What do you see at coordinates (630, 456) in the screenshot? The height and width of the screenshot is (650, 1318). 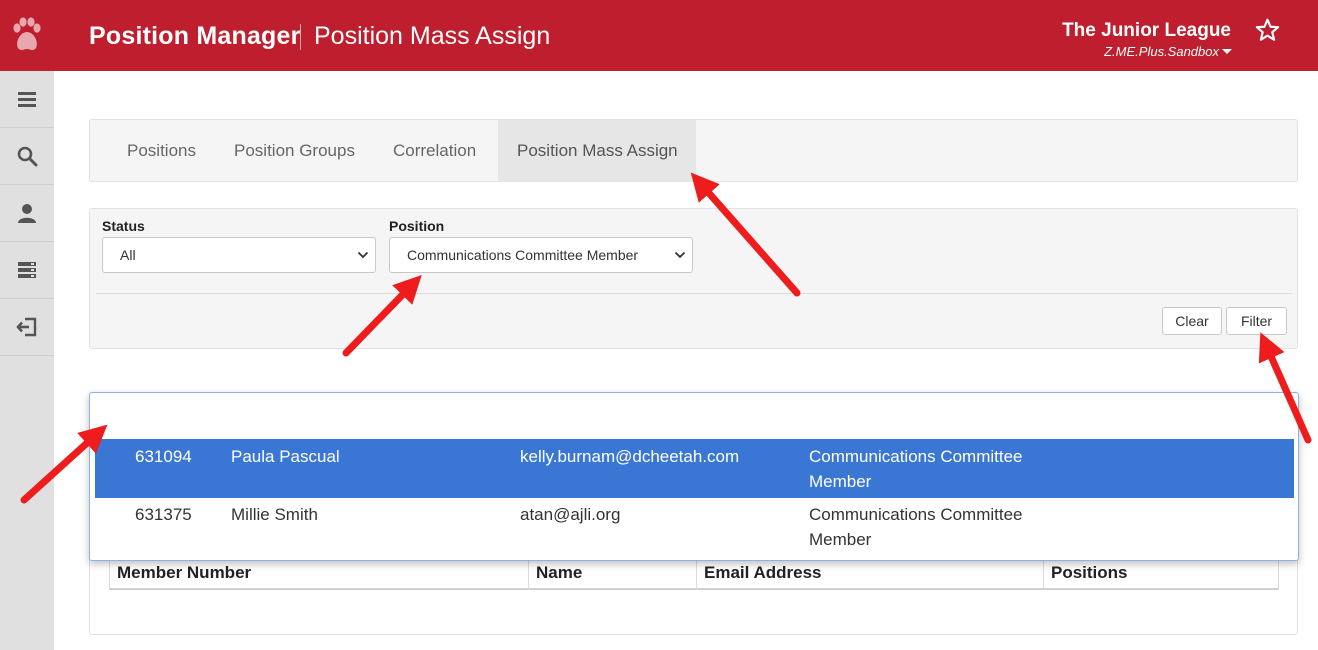 I see `member-email: kelly.burnam@dcheetah.com` at bounding box center [630, 456].